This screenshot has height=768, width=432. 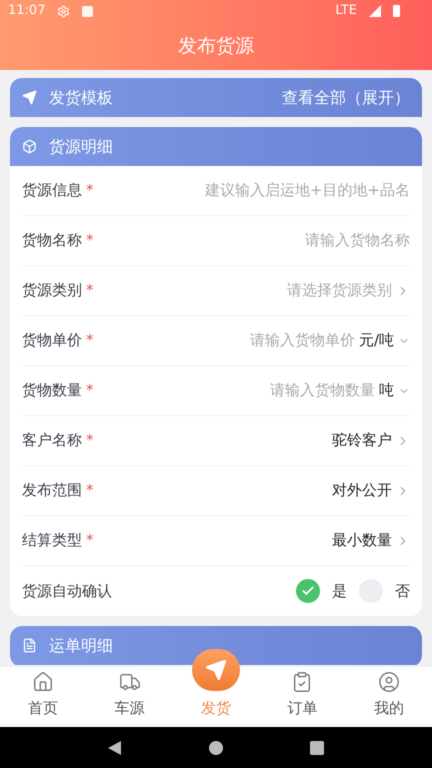 I want to click on field-label: 发布范围, so click(x=52, y=491).